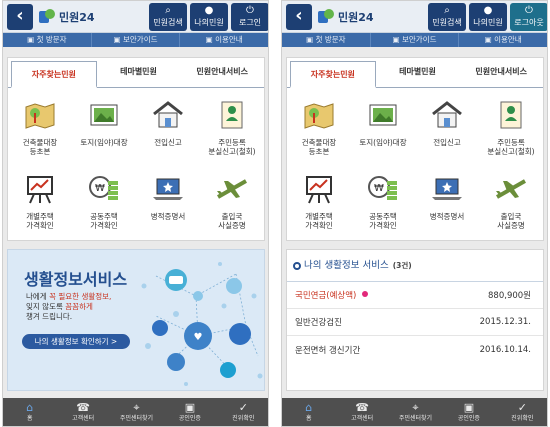 The width and height of the screenshot is (550, 427). What do you see at coordinates (415, 322) in the screenshot?
I see `life-info-row-health-checkup: 일반건강검진 2015.12.31.` at bounding box center [415, 322].